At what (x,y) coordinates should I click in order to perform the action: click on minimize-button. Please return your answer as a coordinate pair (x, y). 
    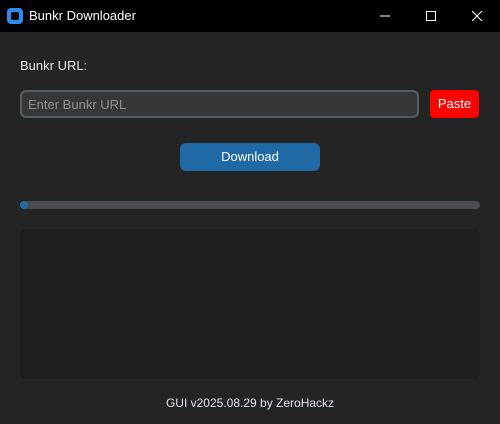
    Looking at the image, I should click on (385, 16).